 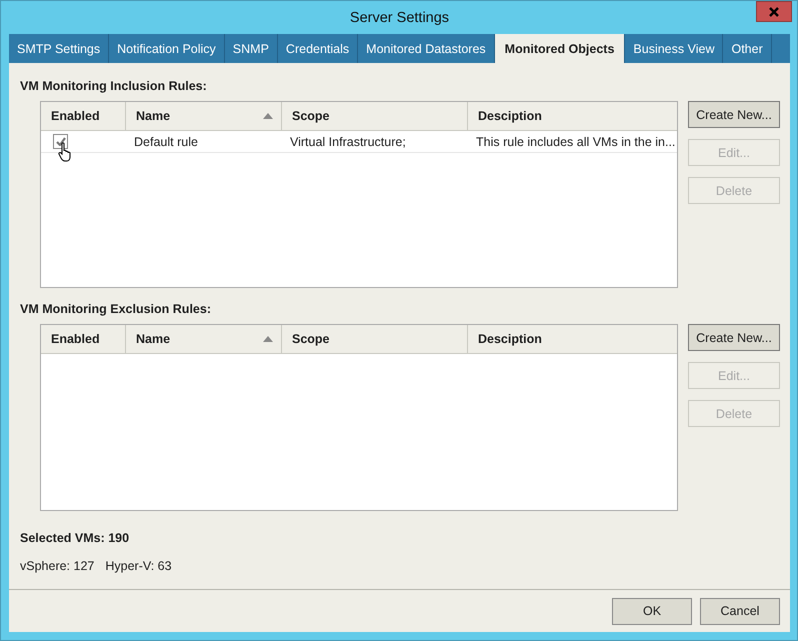 I want to click on close-button, so click(x=774, y=11).